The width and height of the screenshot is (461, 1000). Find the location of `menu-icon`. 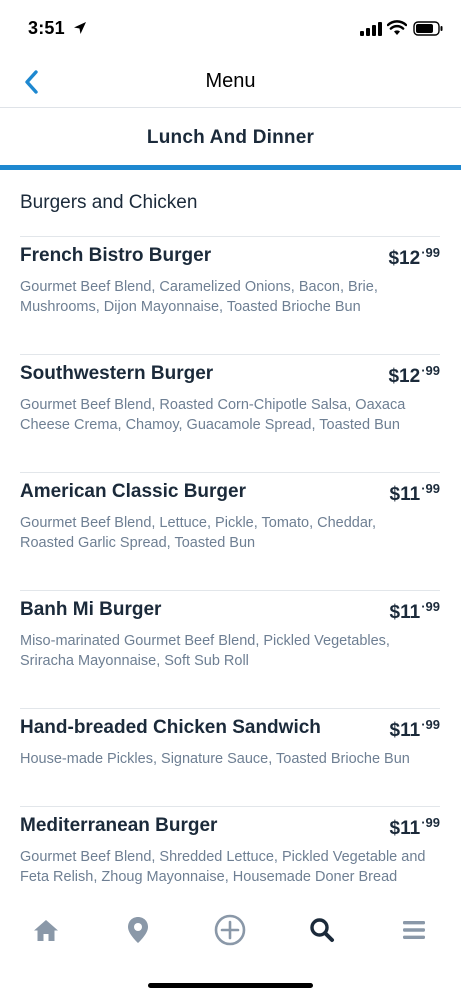

menu-icon is located at coordinates (414, 930).